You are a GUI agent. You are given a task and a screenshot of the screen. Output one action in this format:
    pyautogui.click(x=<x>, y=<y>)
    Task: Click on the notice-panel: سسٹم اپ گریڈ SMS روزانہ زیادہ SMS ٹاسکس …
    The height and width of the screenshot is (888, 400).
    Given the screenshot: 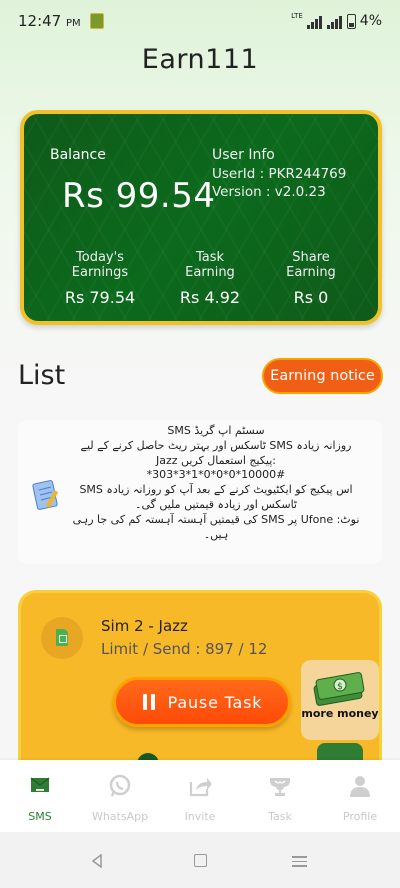 What is the action you would take?
    pyautogui.click(x=200, y=492)
    